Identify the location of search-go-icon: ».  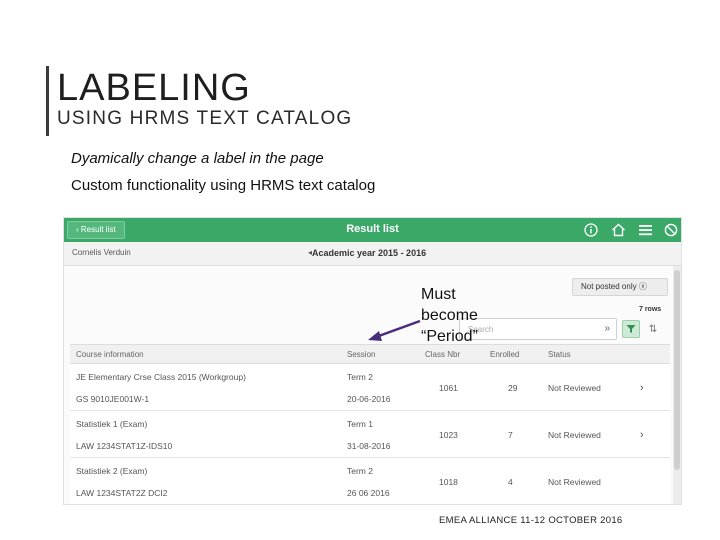
(607, 328).